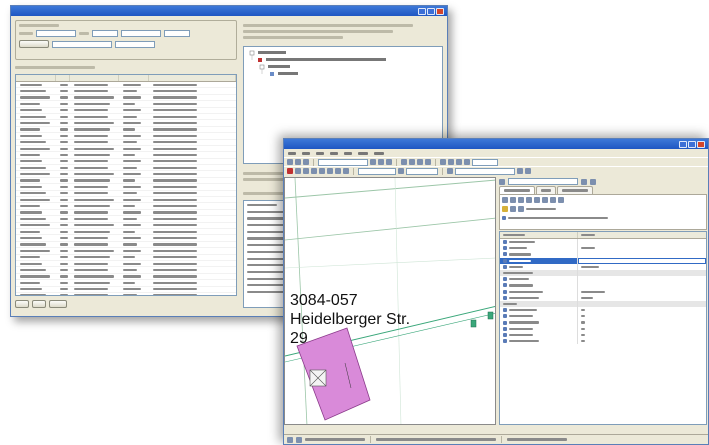 This screenshot has height=445, width=709. Describe the element at coordinates (267, 251) in the screenshot. I see `attribute-row` at that location.